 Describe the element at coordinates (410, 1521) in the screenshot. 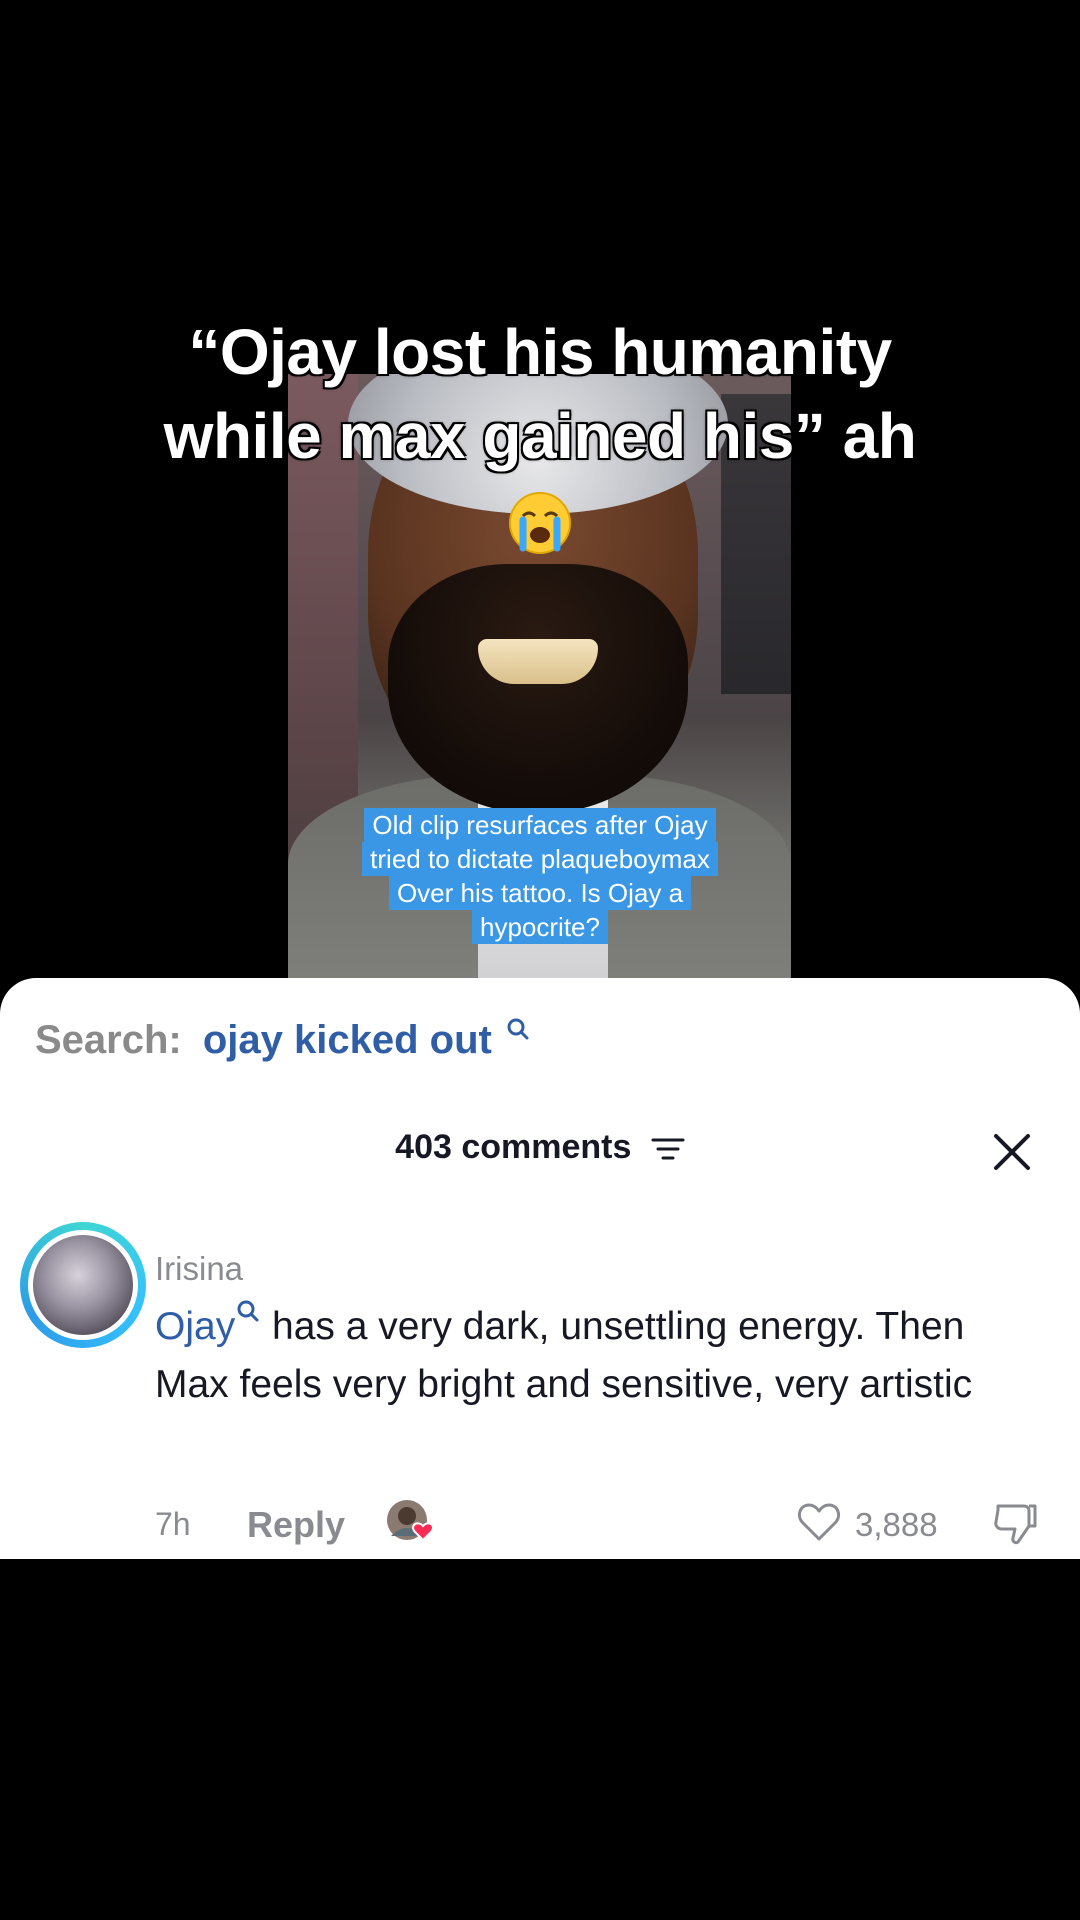

I see `creator-liked-icon` at that location.